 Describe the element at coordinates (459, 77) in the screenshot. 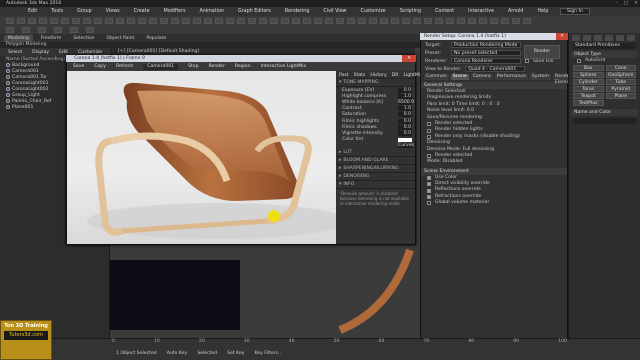

I see `render-setup-tab: Scene` at that location.